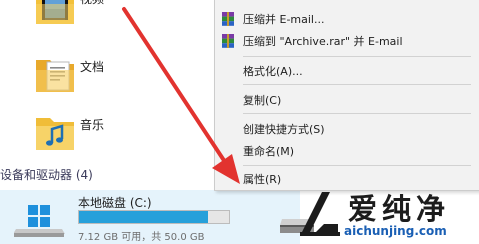  I want to click on folder-label: 音乐, so click(92, 125).